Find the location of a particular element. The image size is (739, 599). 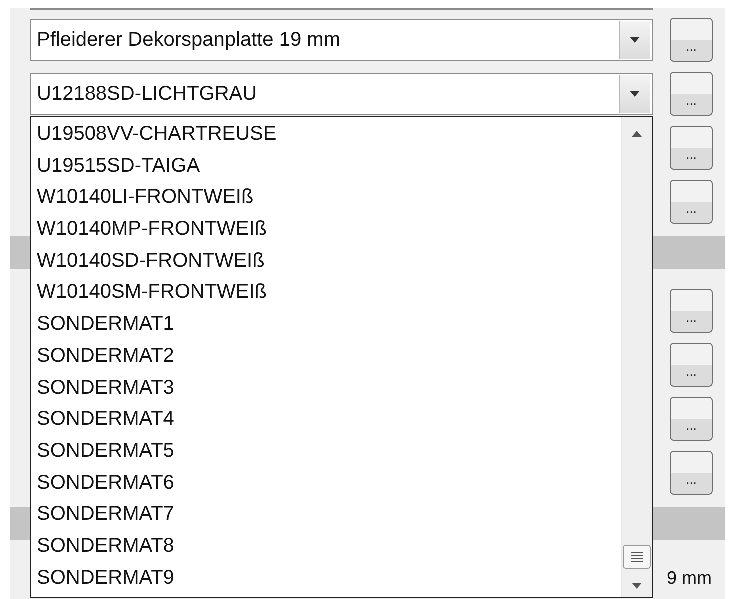

list-item: SONDERMAT3 is located at coordinates (102, 388).